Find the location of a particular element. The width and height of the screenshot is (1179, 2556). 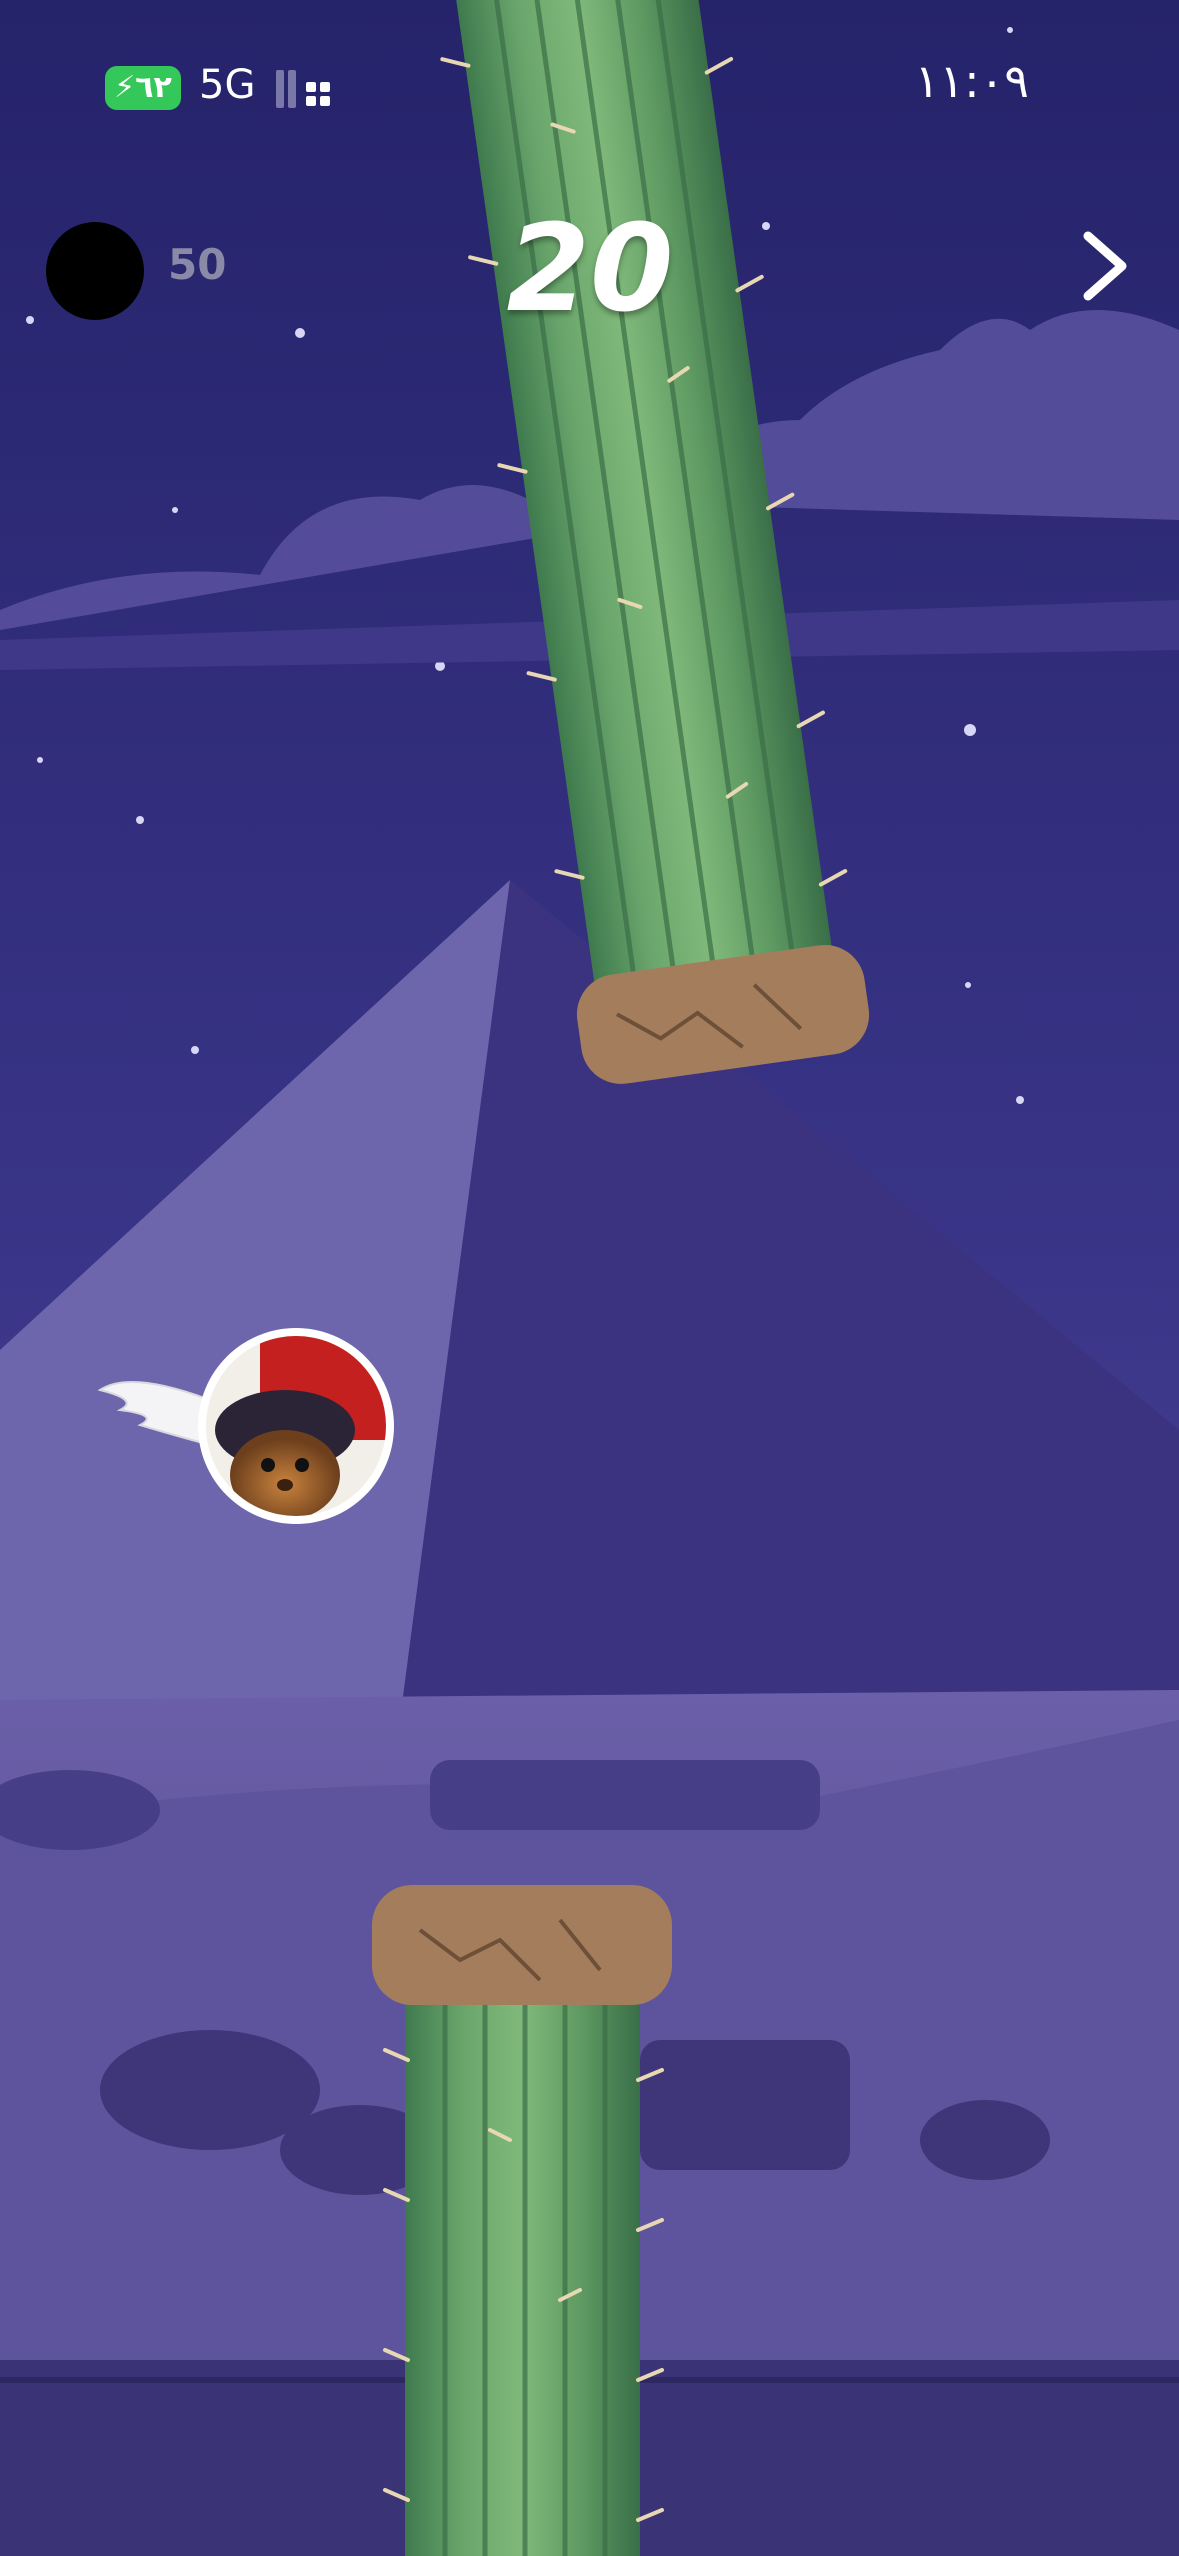

battery-indicator: ⚡٦٢ is located at coordinates (143, 88).